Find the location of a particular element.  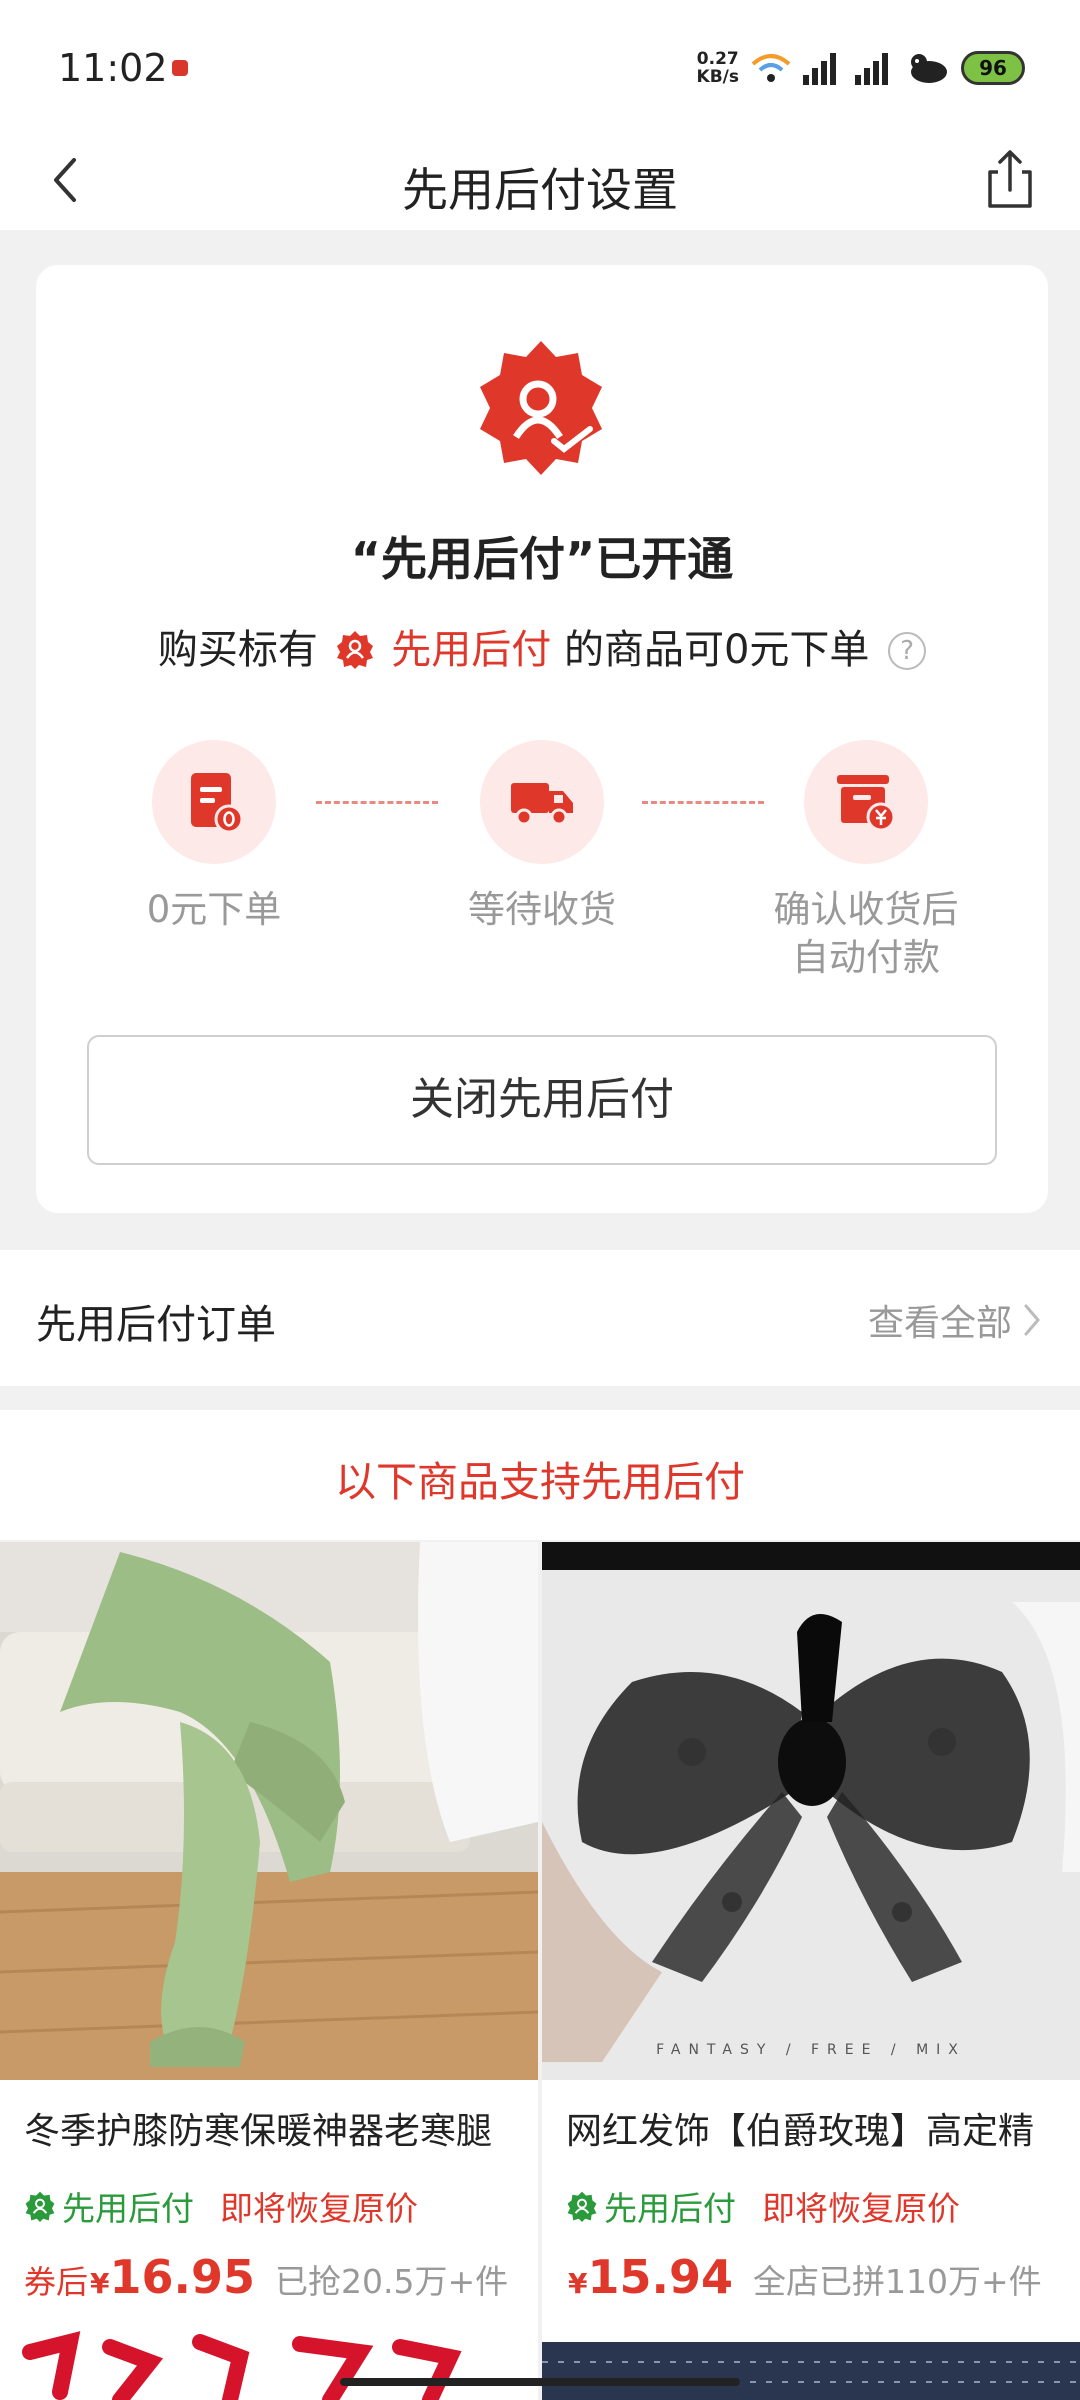

subtitle-suffix: 的商品可0元下单 is located at coordinates (716, 650).